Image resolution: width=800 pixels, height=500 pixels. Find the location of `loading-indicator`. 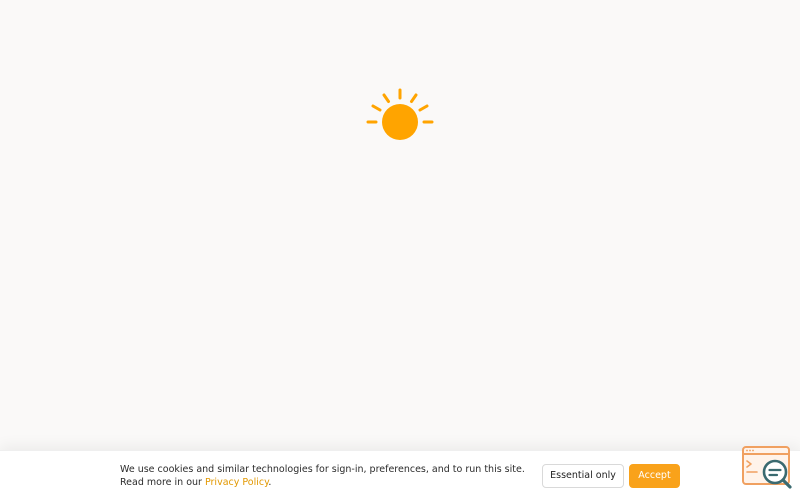

loading-indicator is located at coordinates (400, 116).